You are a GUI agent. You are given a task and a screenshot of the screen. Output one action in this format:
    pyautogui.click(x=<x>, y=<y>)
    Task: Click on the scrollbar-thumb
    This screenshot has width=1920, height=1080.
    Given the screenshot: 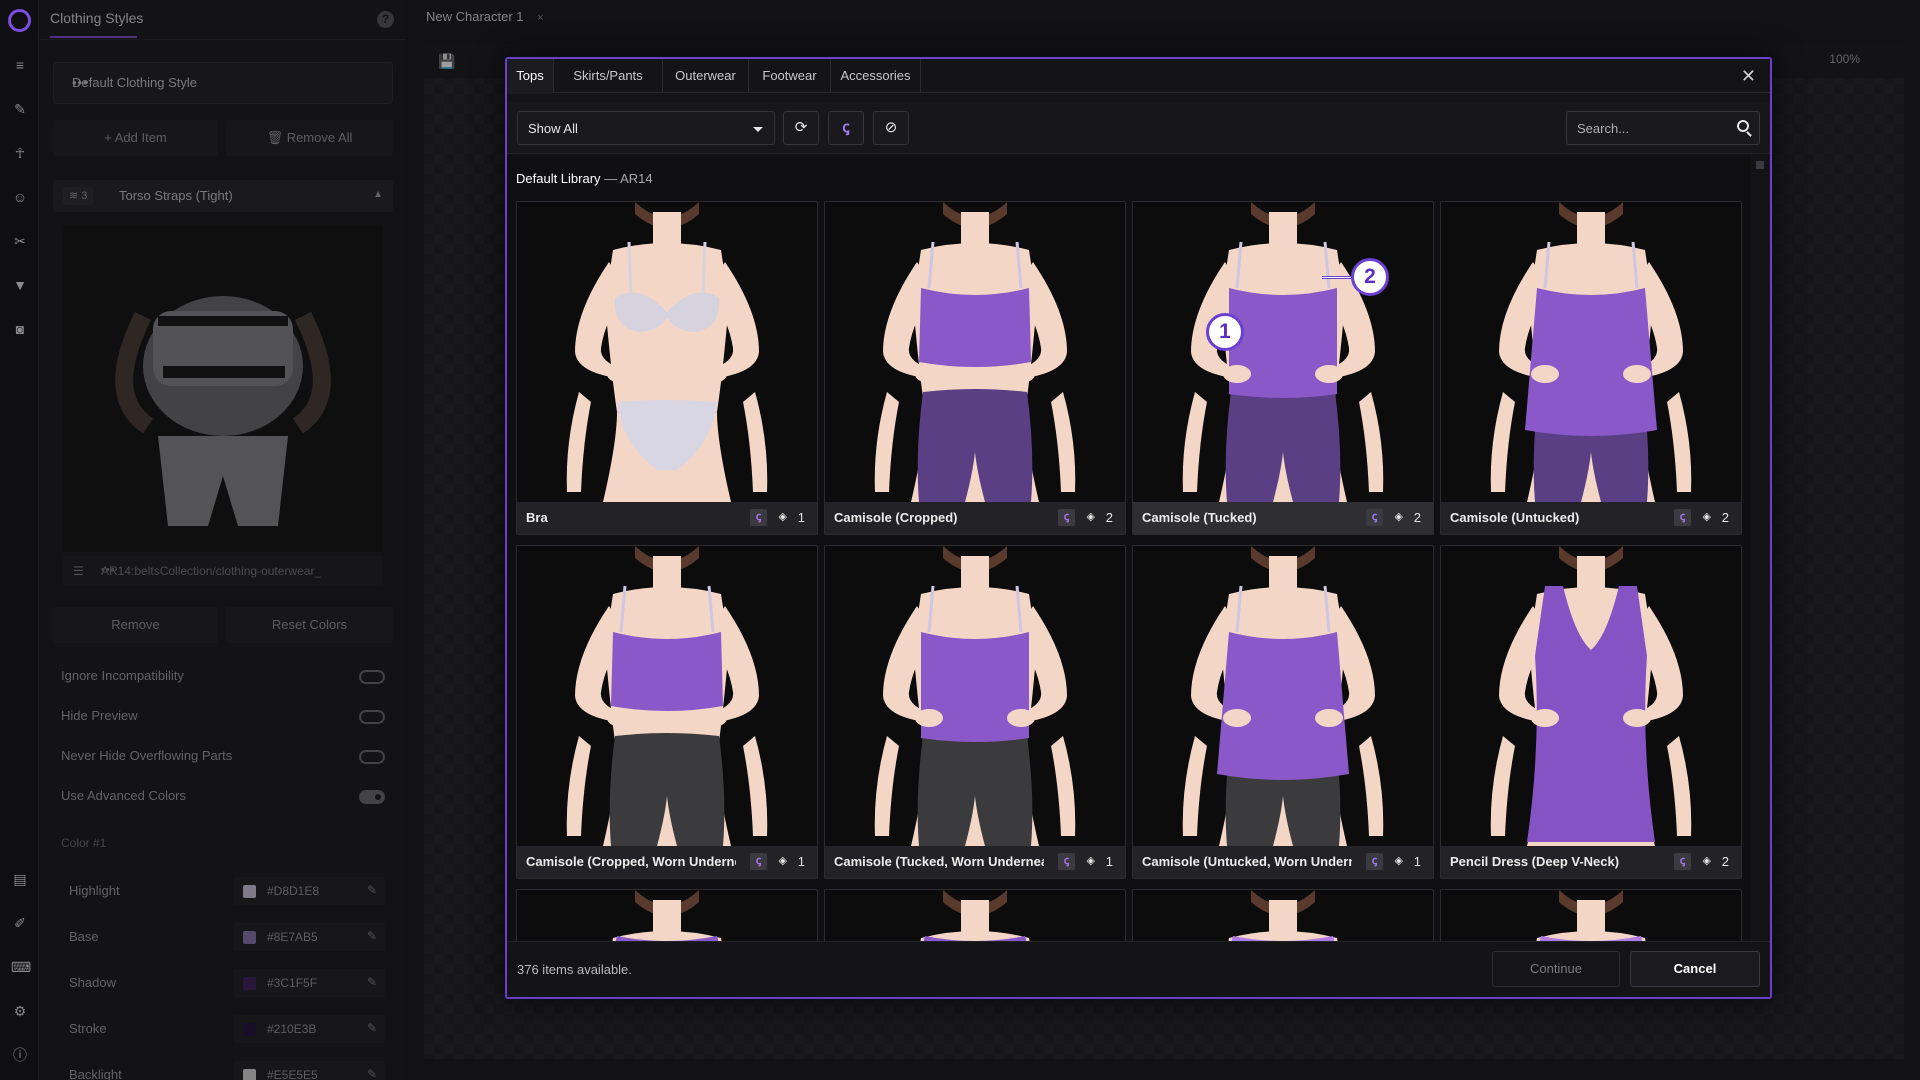 What is the action you would take?
    pyautogui.click(x=1760, y=165)
    